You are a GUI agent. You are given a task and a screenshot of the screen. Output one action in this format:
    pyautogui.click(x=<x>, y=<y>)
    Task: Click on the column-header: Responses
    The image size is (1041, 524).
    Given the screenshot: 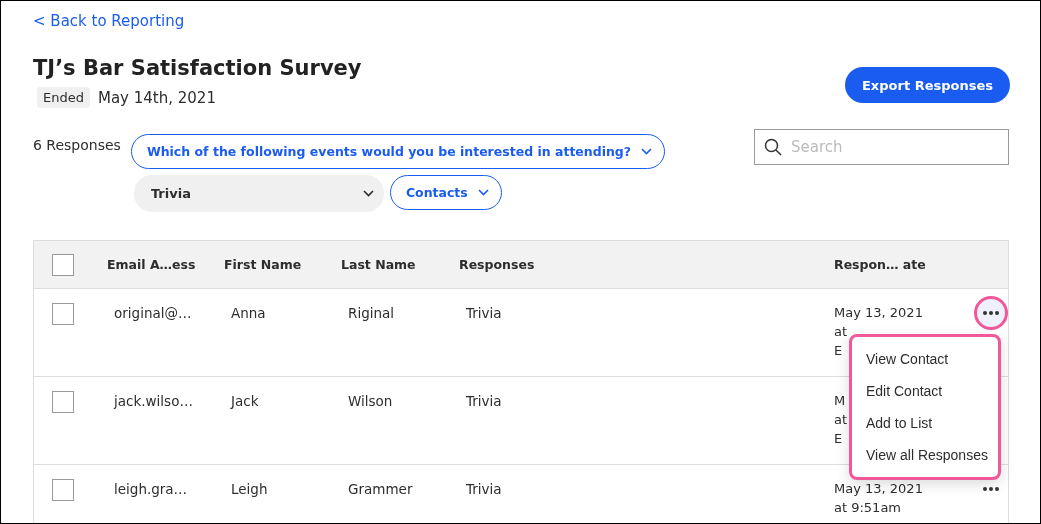 What is the action you would take?
    pyautogui.click(x=646, y=264)
    